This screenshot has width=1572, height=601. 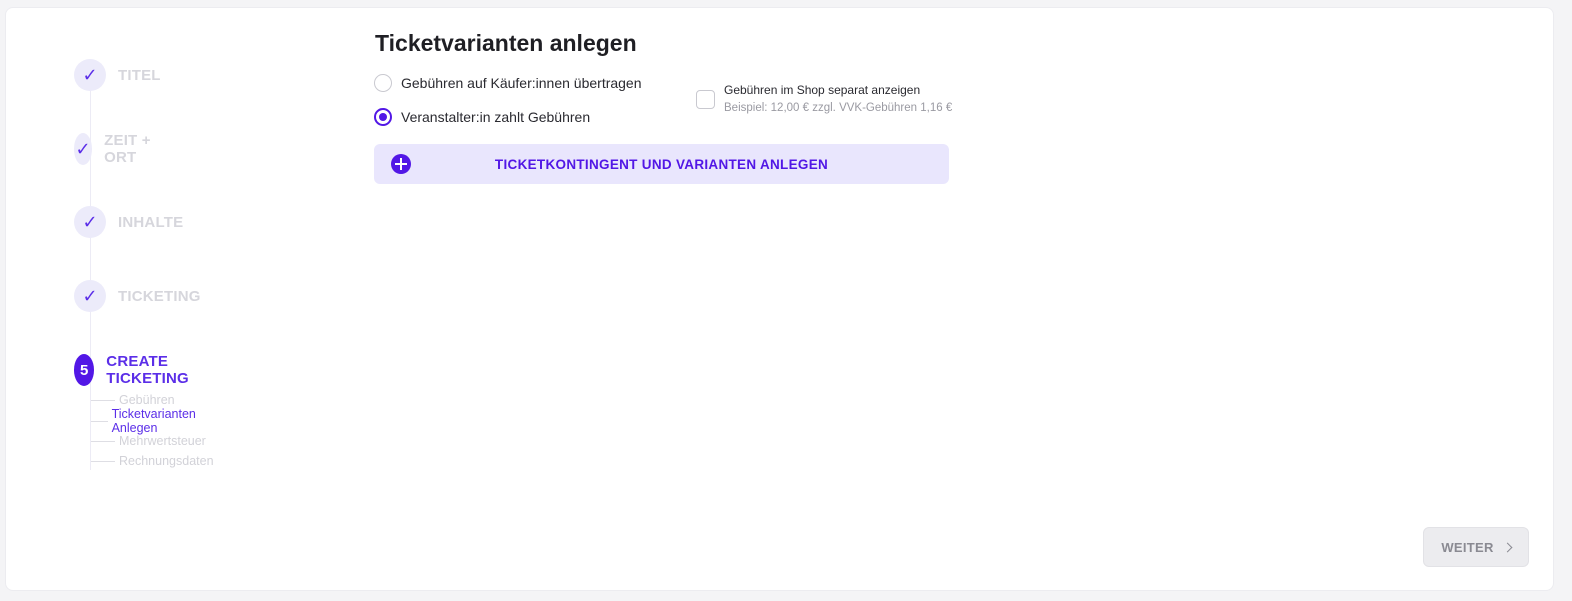 I want to click on plus-circle-icon, so click(x=401, y=164).